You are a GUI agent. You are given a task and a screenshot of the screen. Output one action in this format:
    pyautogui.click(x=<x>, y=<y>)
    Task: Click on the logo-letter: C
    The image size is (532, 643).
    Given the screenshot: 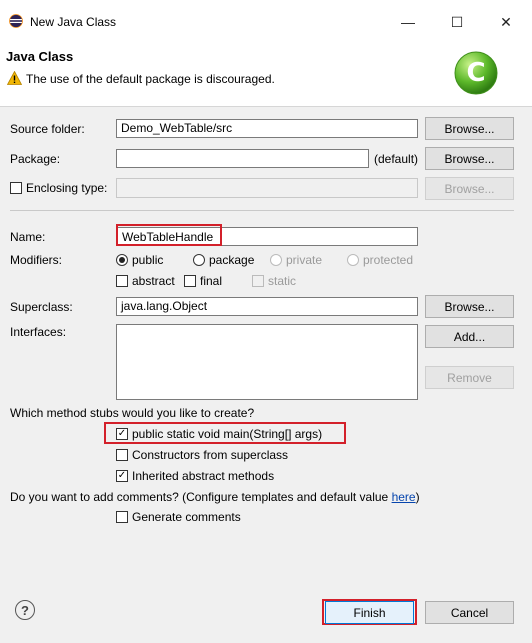 What is the action you would take?
    pyautogui.click(x=476, y=73)
    